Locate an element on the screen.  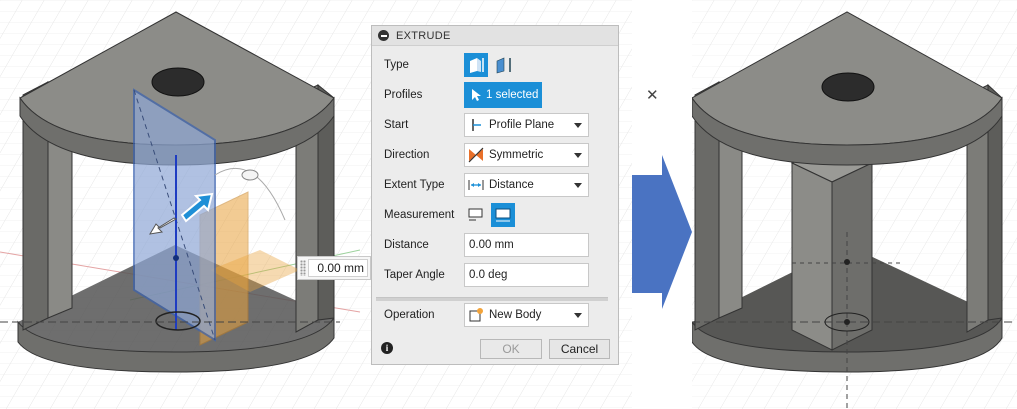
half-length-icon is located at coordinates (475, 214).